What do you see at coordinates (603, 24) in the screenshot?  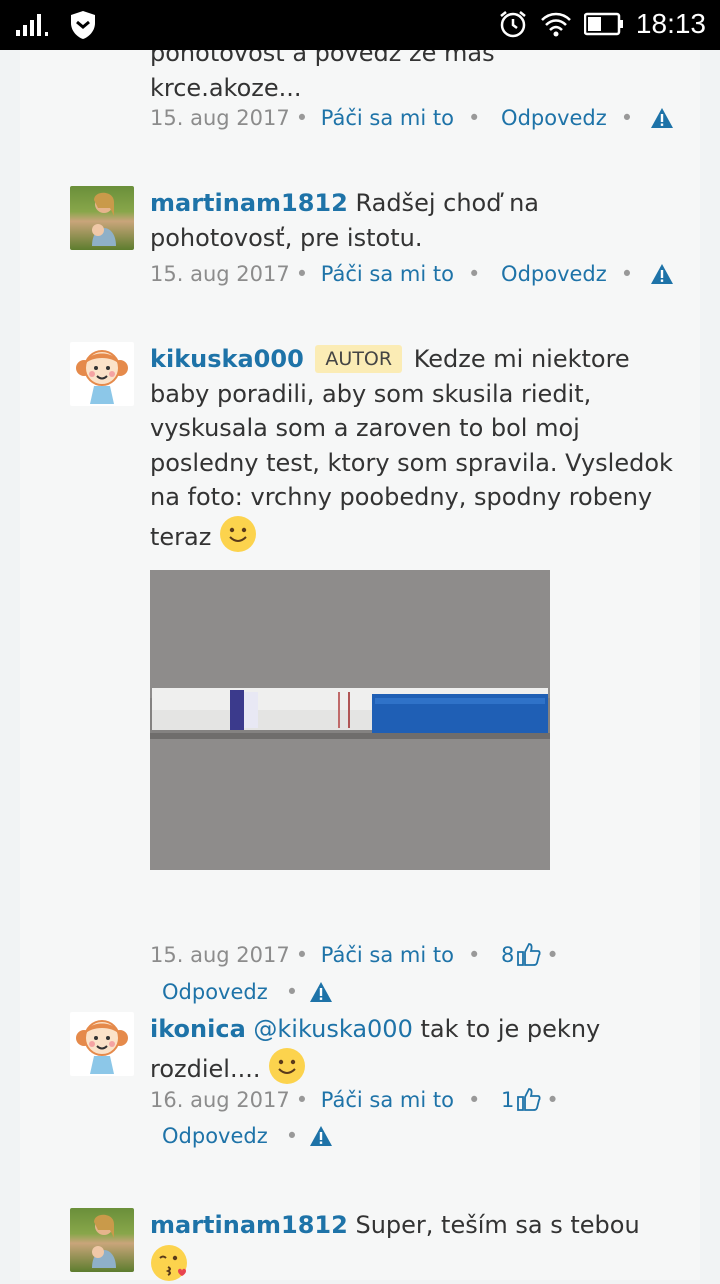 I see `battery-icon` at bounding box center [603, 24].